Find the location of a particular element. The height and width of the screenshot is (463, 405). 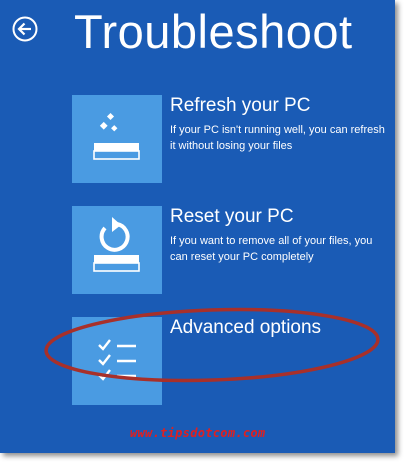

reset-pc-tile is located at coordinates (117, 250).